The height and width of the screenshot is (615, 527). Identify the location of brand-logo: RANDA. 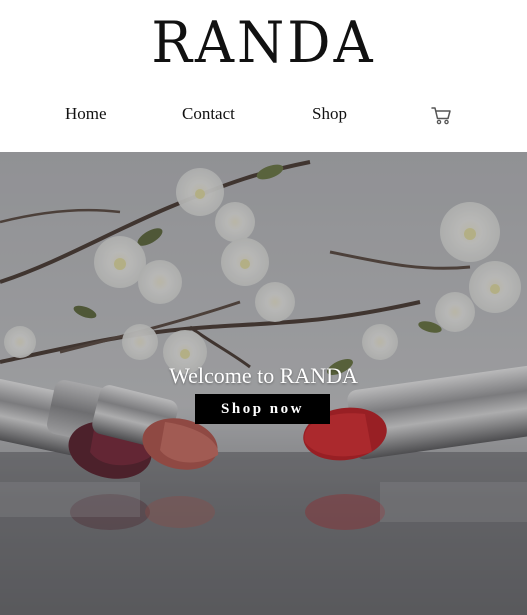
(263, 42).